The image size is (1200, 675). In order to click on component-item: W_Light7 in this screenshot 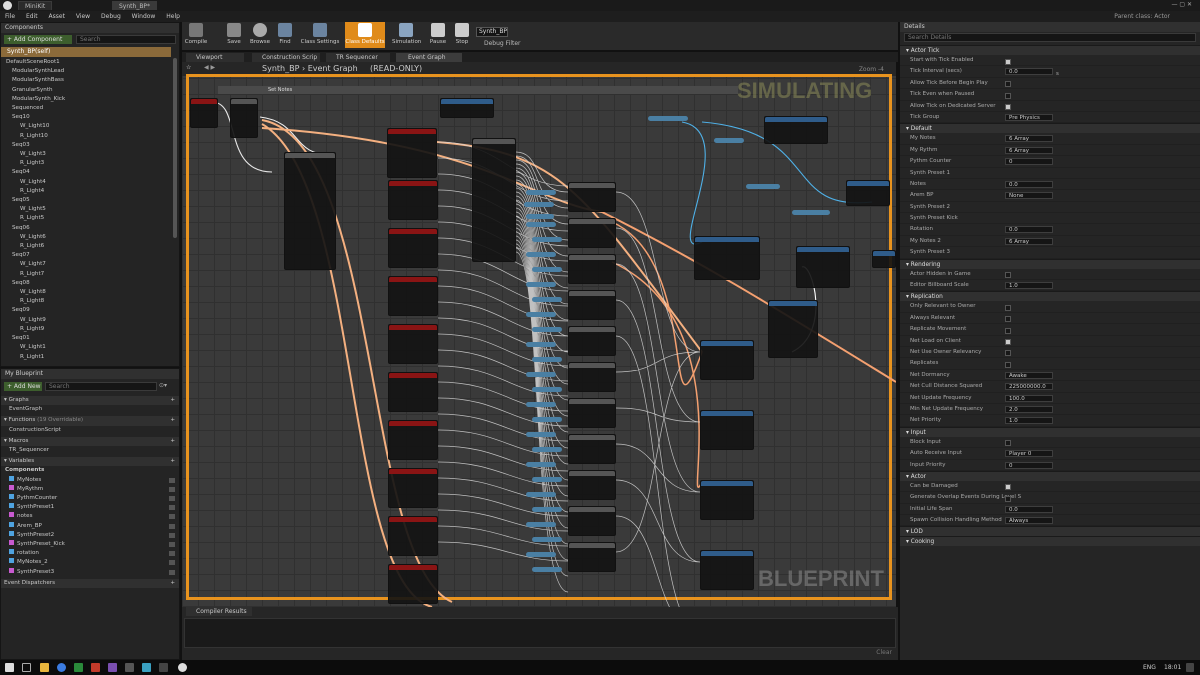, I will do `click(88, 264)`.